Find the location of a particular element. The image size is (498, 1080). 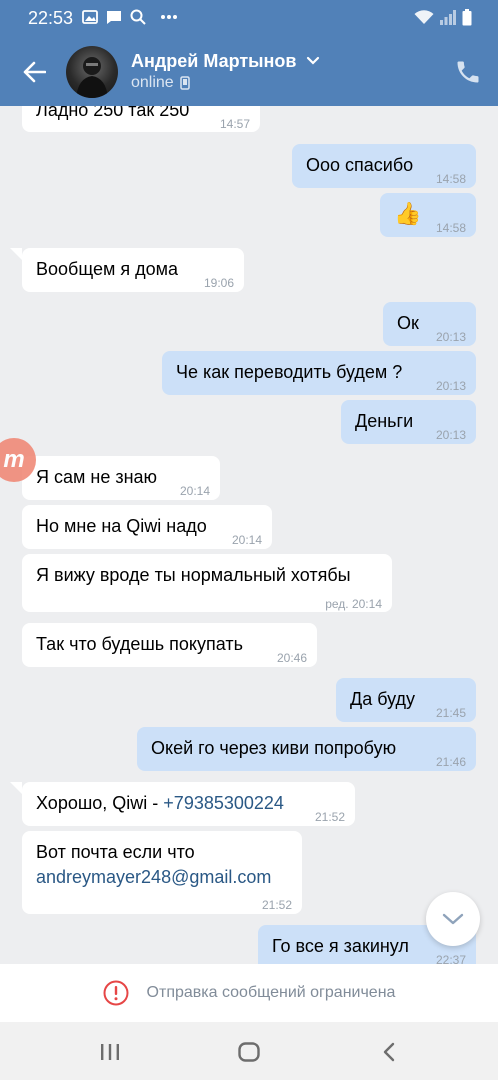

badge-letter: m is located at coordinates (14, 459).